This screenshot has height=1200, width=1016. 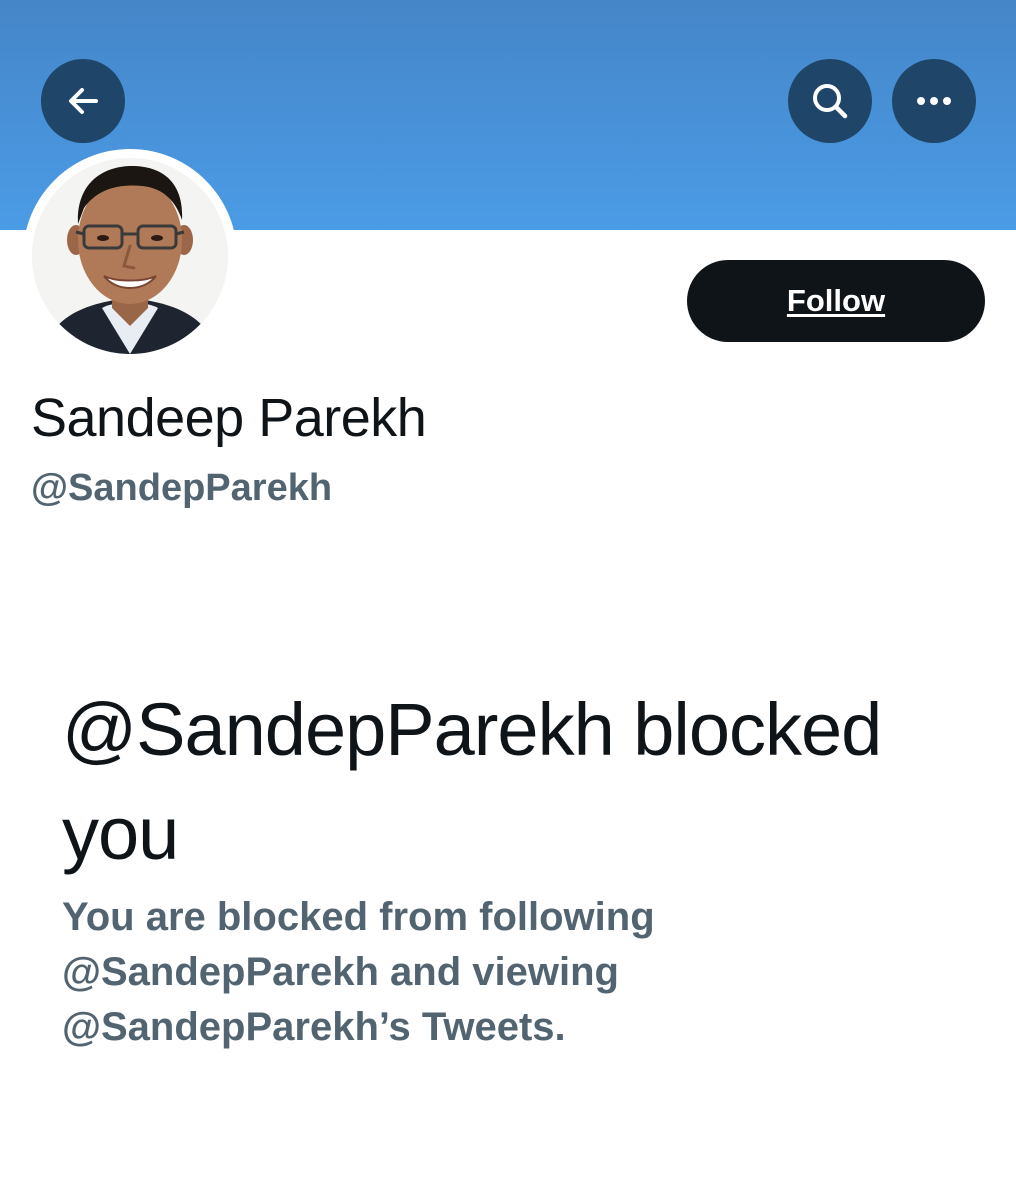 I want to click on display-name: Sandeep Parekh, so click(x=229, y=418).